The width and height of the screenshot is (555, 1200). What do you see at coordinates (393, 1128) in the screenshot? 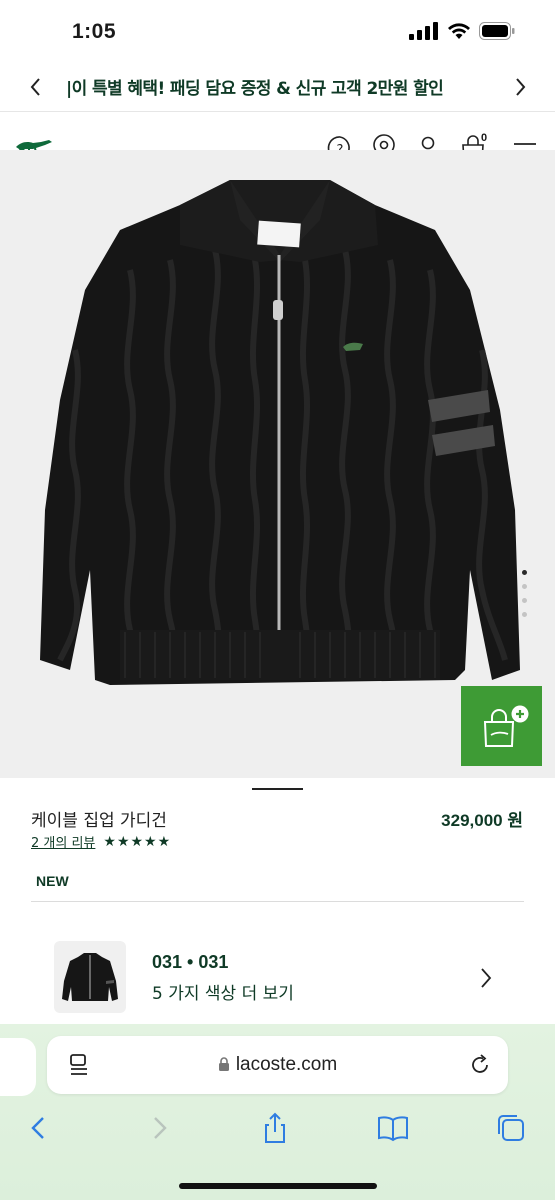
I see `bookmarks-icon` at bounding box center [393, 1128].